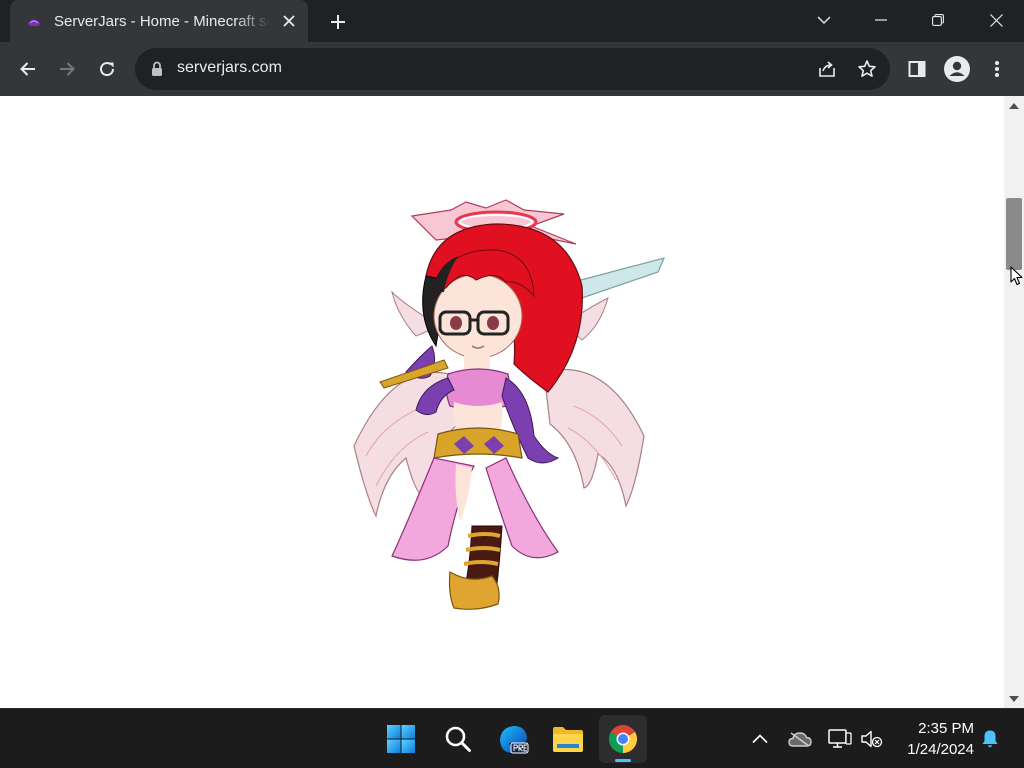  I want to click on star-icon, so click(867, 69).